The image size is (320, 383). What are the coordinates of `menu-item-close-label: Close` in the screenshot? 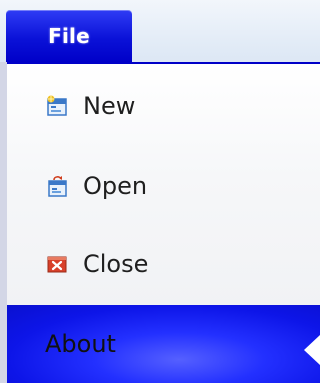 It's located at (116, 264).